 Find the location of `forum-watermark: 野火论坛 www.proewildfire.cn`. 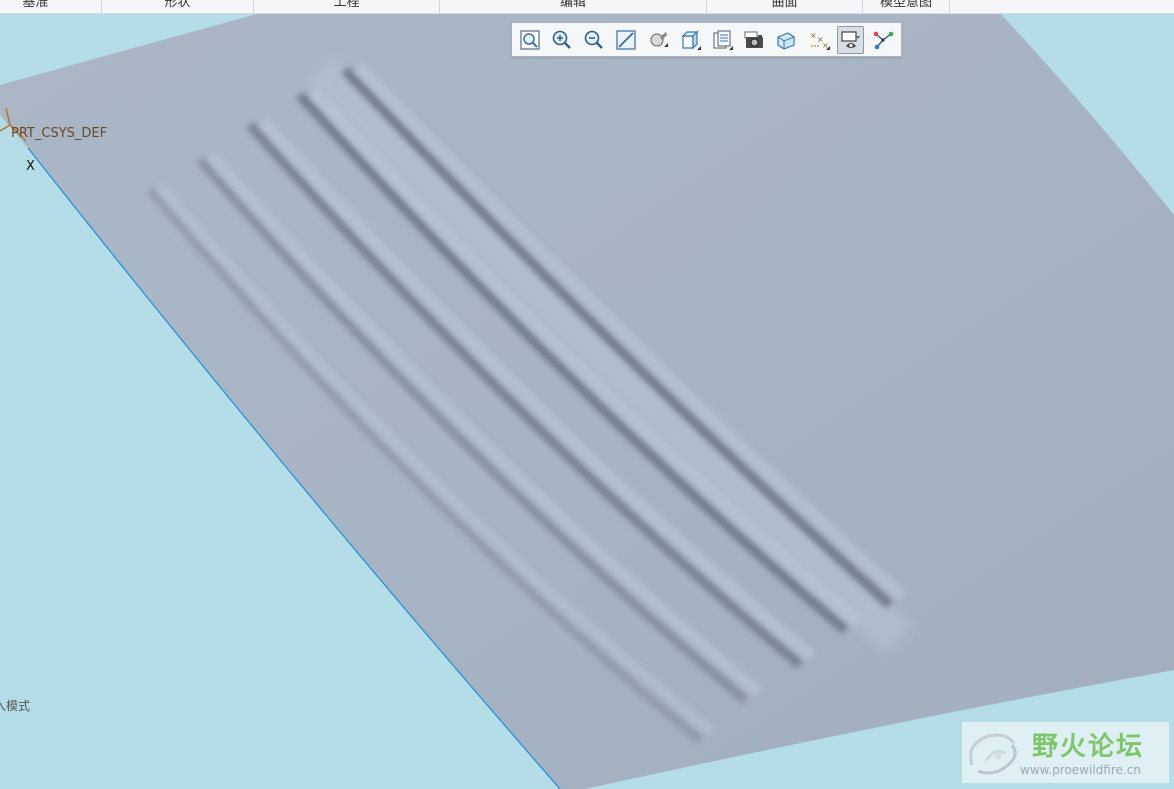

forum-watermark: 野火论坛 www.proewildfire.cn is located at coordinates (1065, 752).